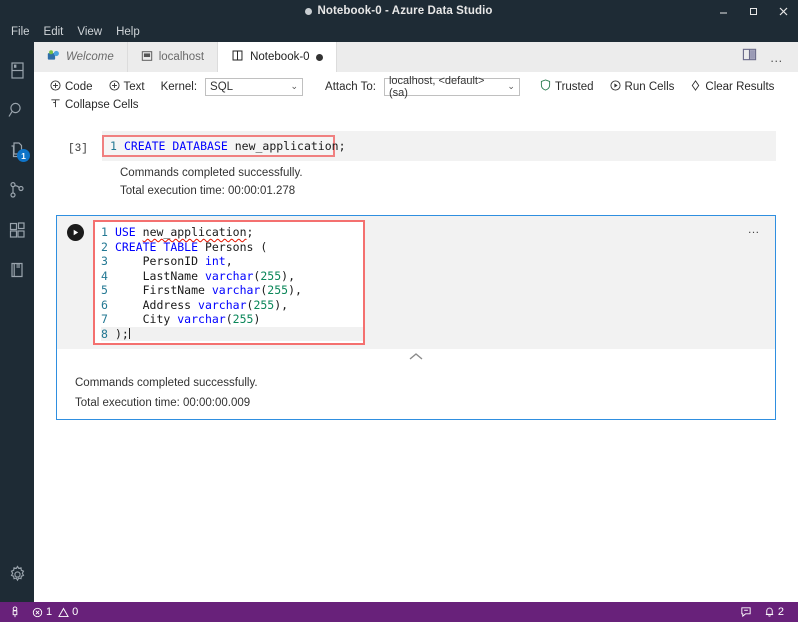 The height and width of the screenshot is (622, 798). I want to click on code-token: LastName, so click(159, 275).